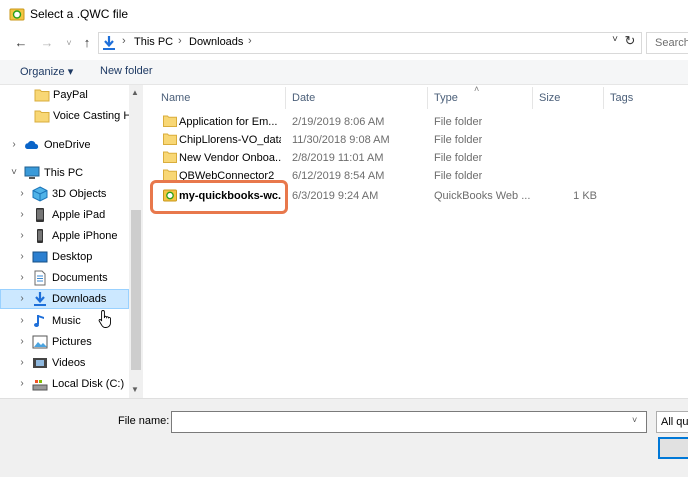 Image resolution: width=688 pixels, height=477 pixels. I want to click on search-placeholder: Search, so click(671, 43).